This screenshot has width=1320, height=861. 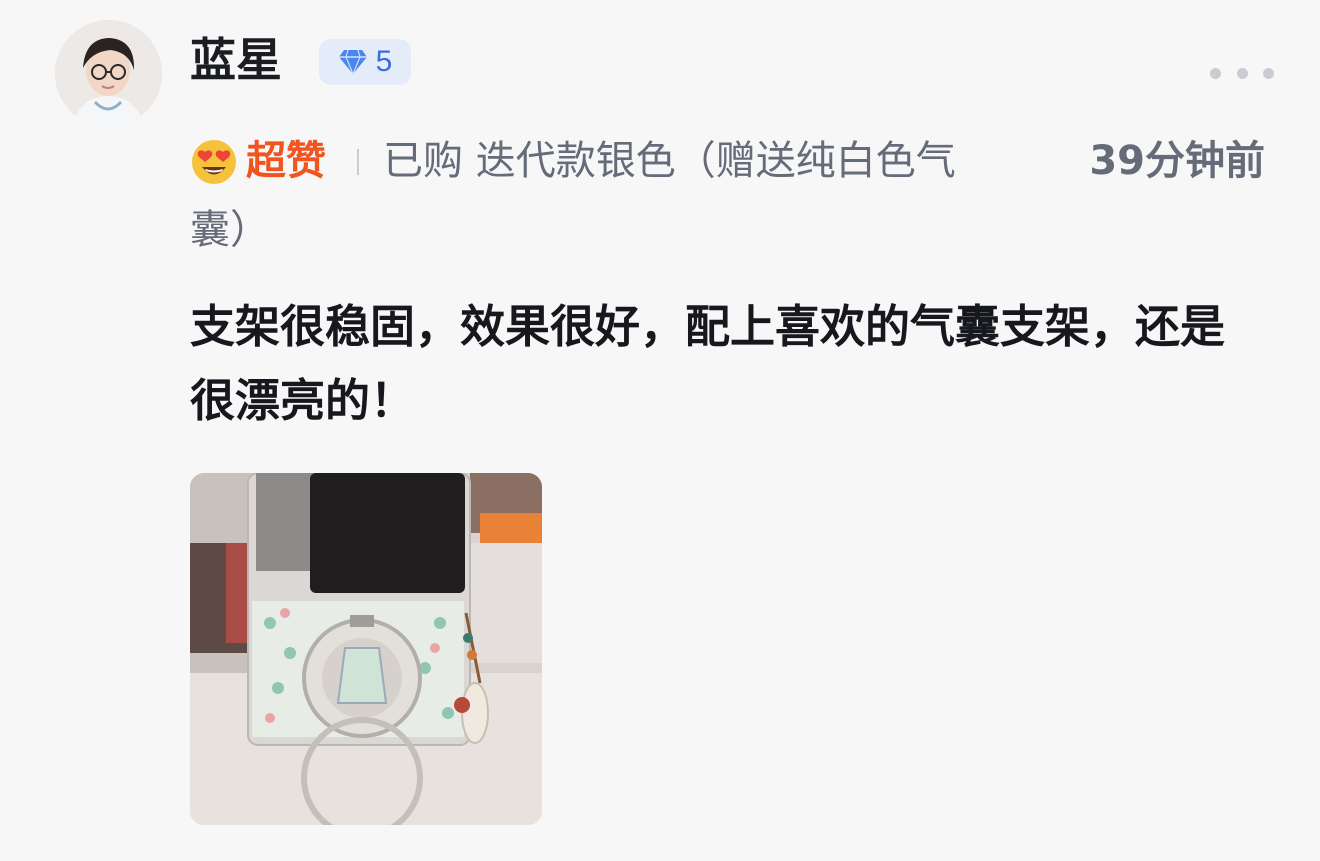 I want to click on user-avatar, so click(x=108, y=73).